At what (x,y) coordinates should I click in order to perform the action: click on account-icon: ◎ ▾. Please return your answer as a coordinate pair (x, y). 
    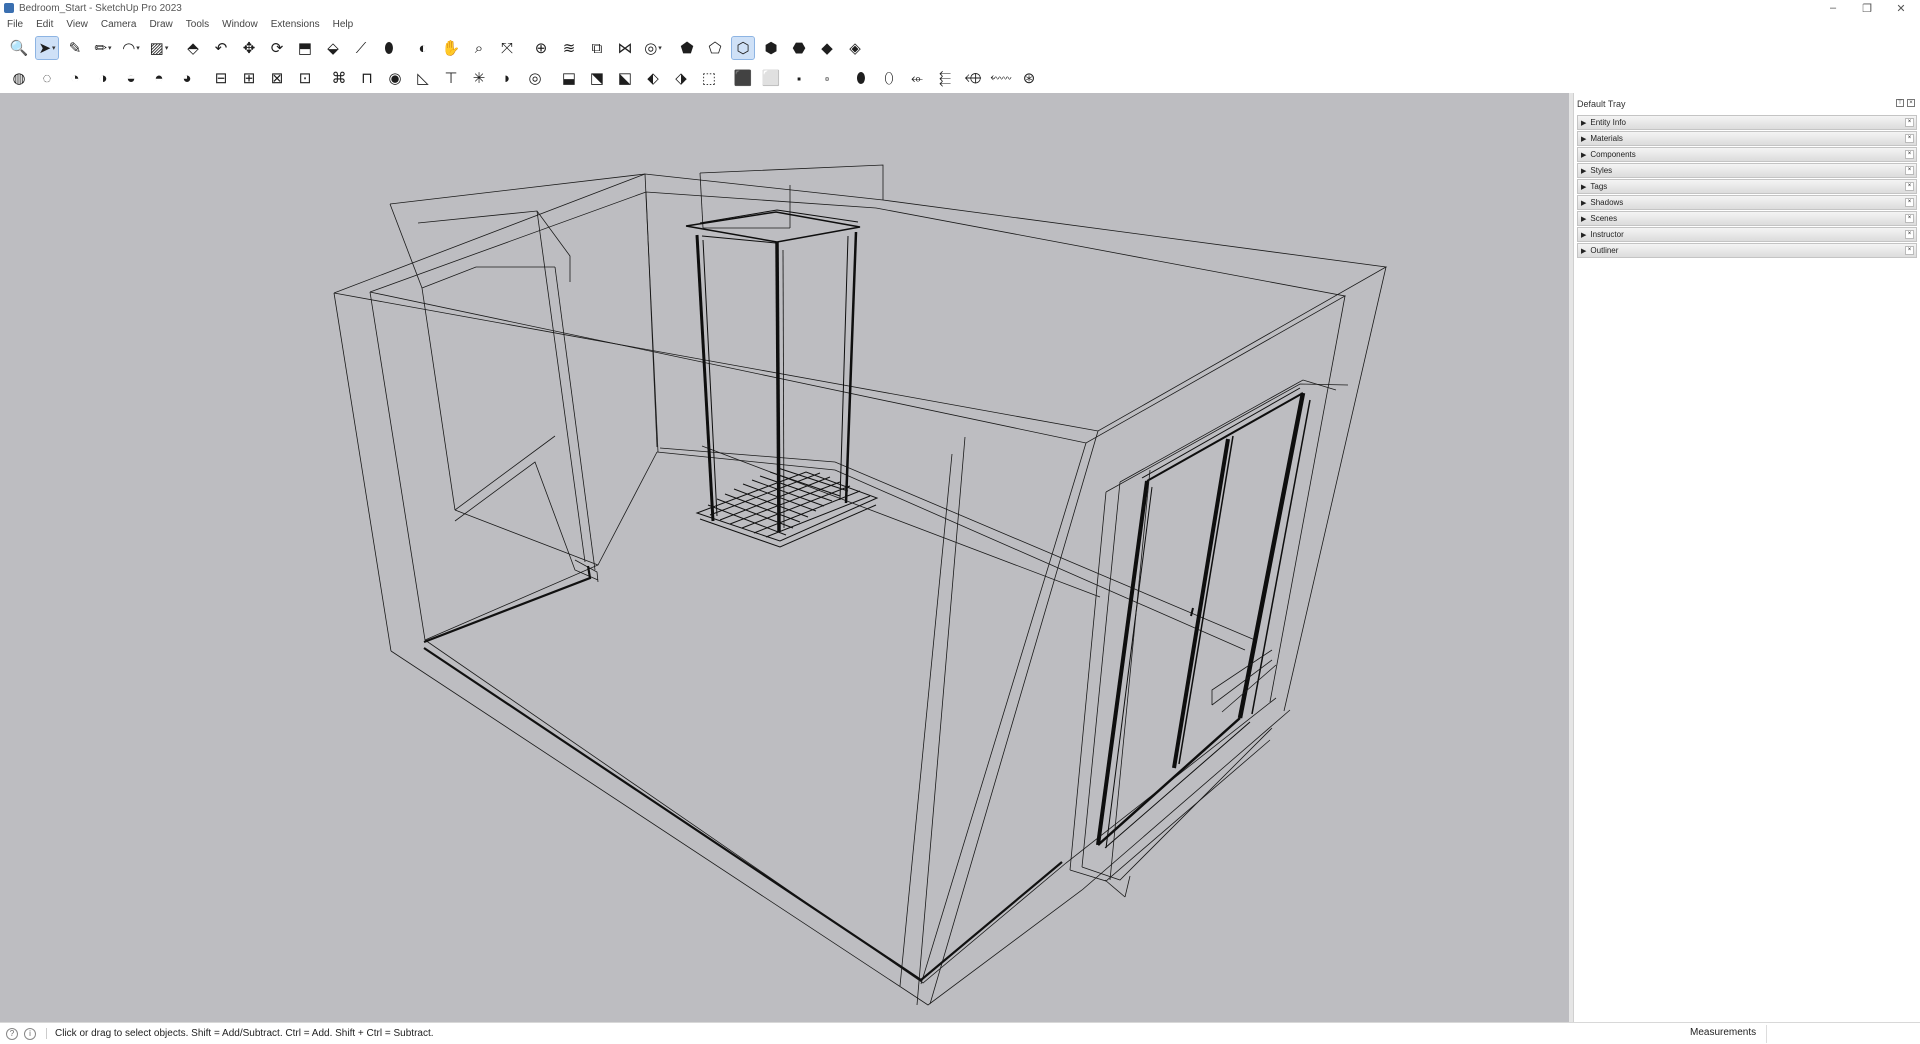
    Looking at the image, I should click on (653, 48).